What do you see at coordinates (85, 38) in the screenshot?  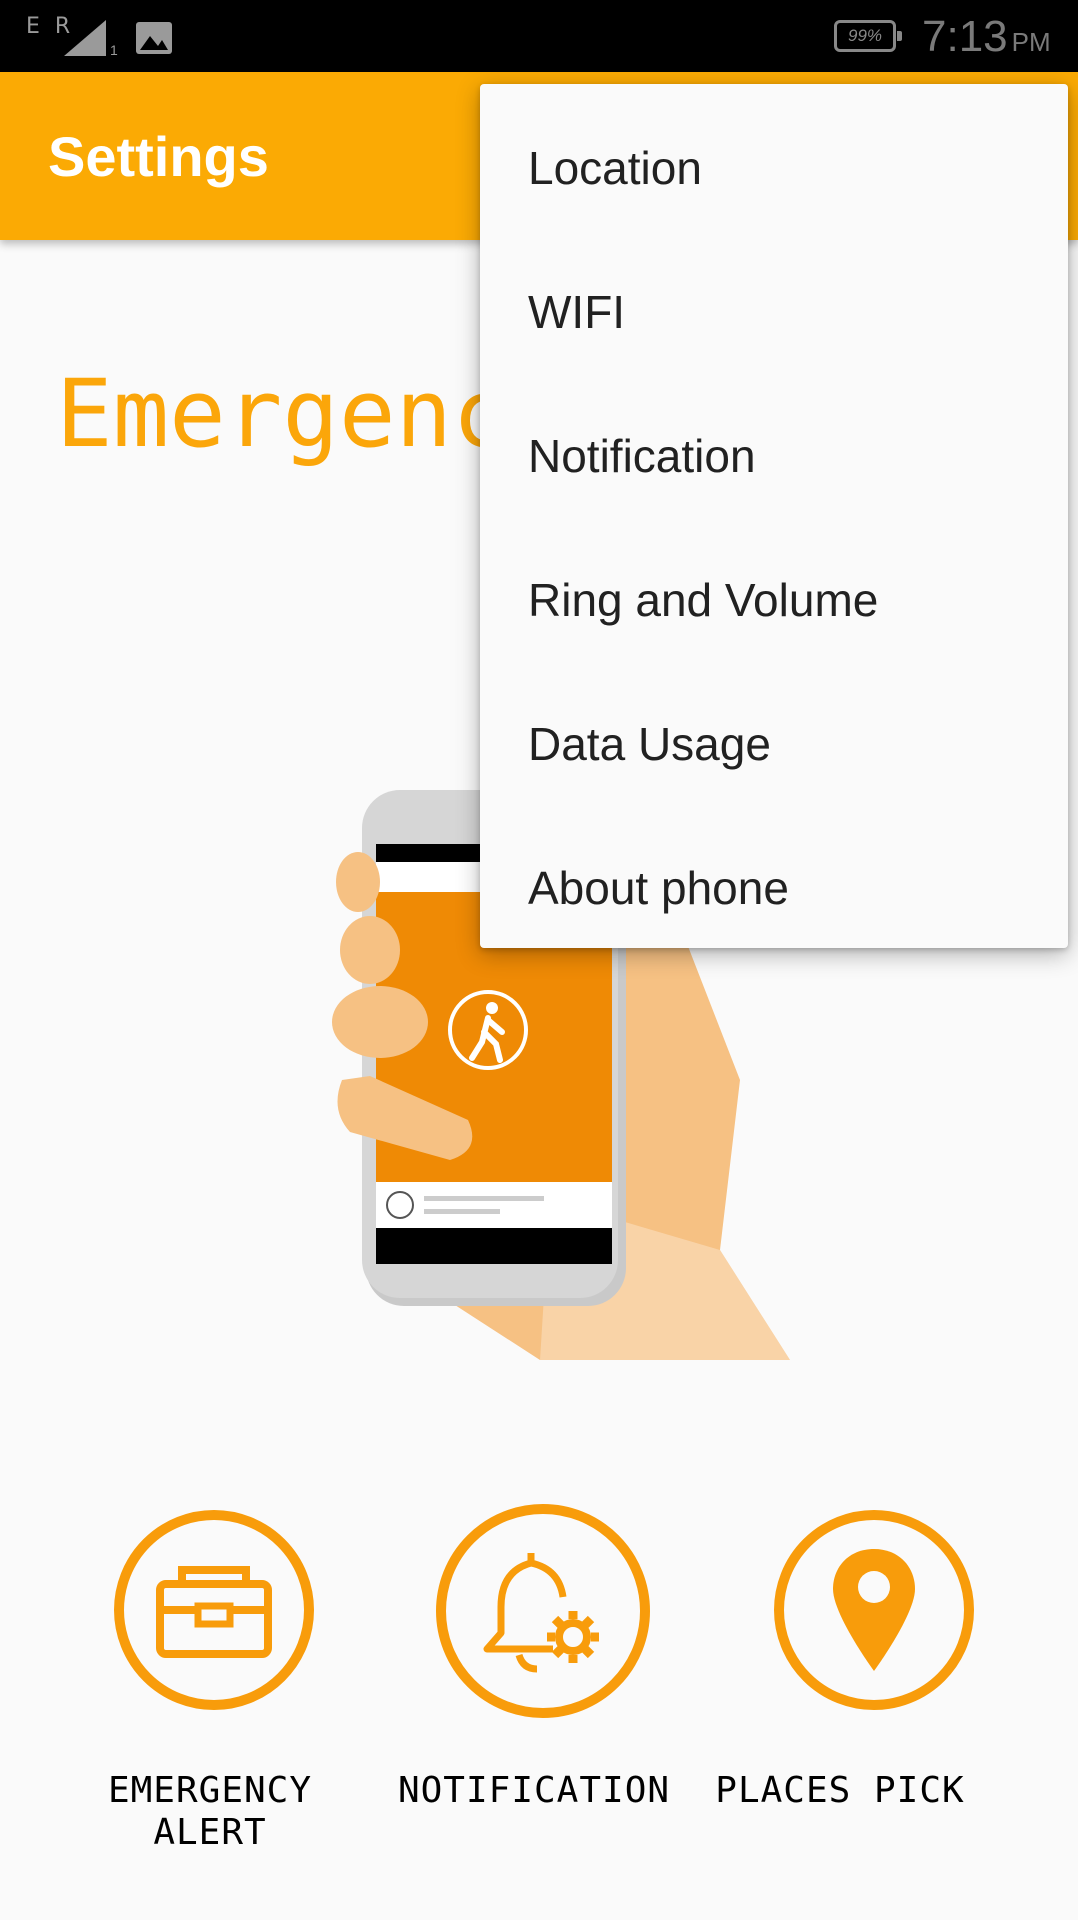 I see `signal-icon` at bounding box center [85, 38].